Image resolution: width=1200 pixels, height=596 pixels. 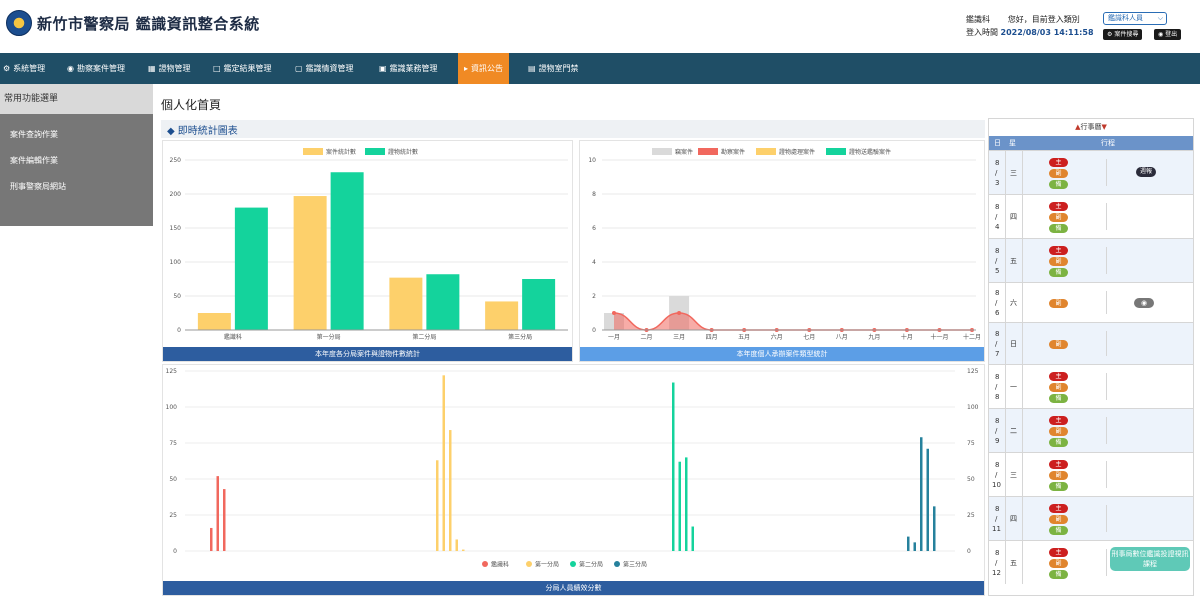 What do you see at coordinates (997, 344) in the screenshot?
I see `calendar-date: 8 / 7` at bounding box center [997, 344].